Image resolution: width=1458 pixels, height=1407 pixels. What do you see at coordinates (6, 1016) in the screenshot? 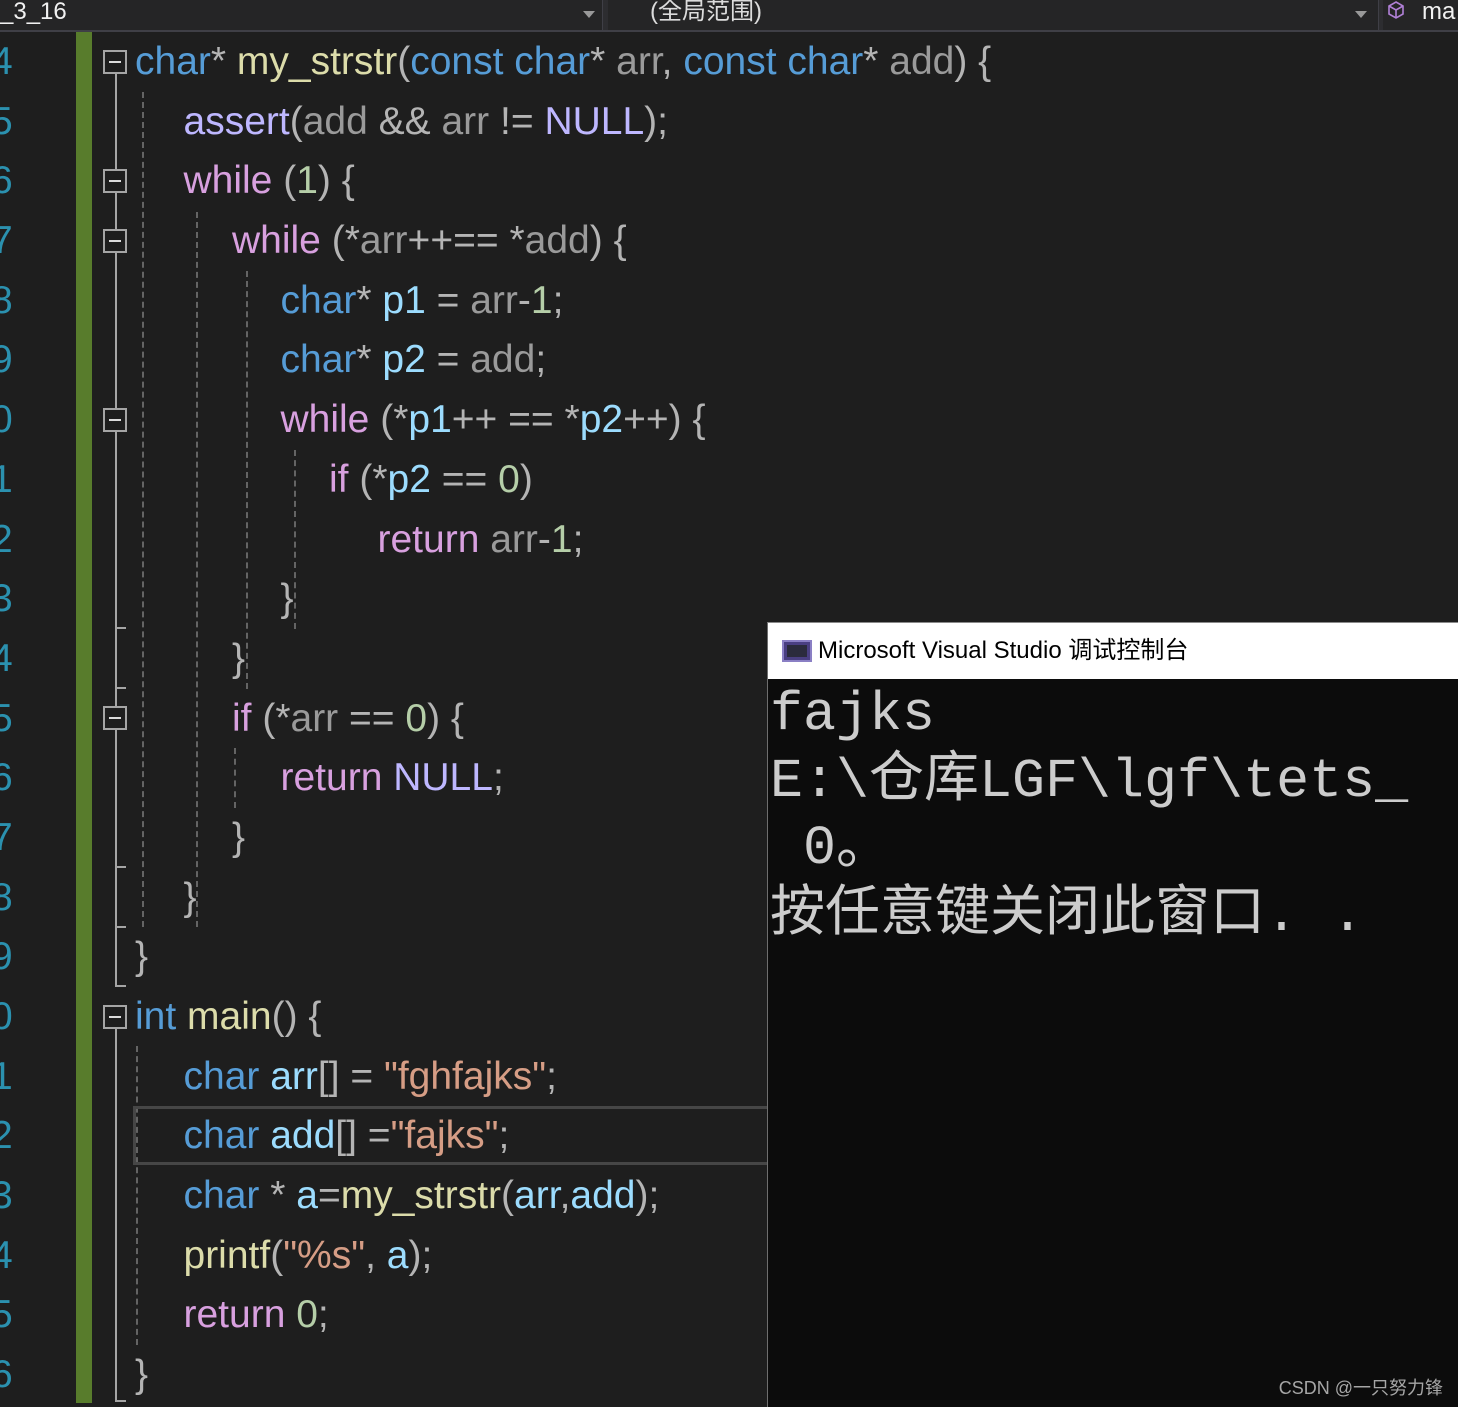
I see `line-number: 0` at bounding box center [6, 1016].